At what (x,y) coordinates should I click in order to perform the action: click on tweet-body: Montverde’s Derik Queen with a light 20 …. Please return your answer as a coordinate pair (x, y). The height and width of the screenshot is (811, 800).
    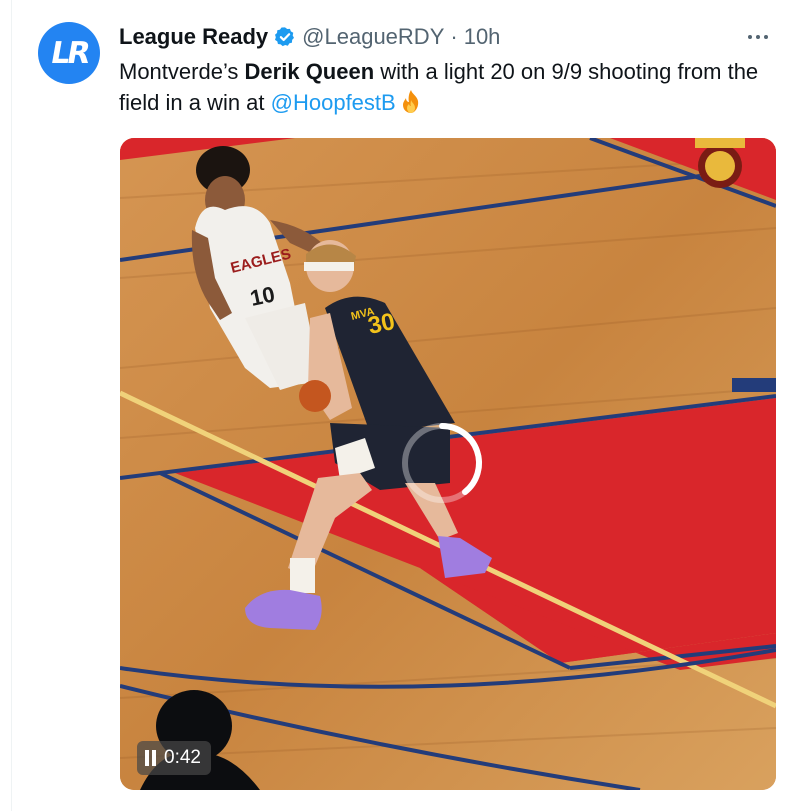
    Looking at the image, I should click on (454, 87).